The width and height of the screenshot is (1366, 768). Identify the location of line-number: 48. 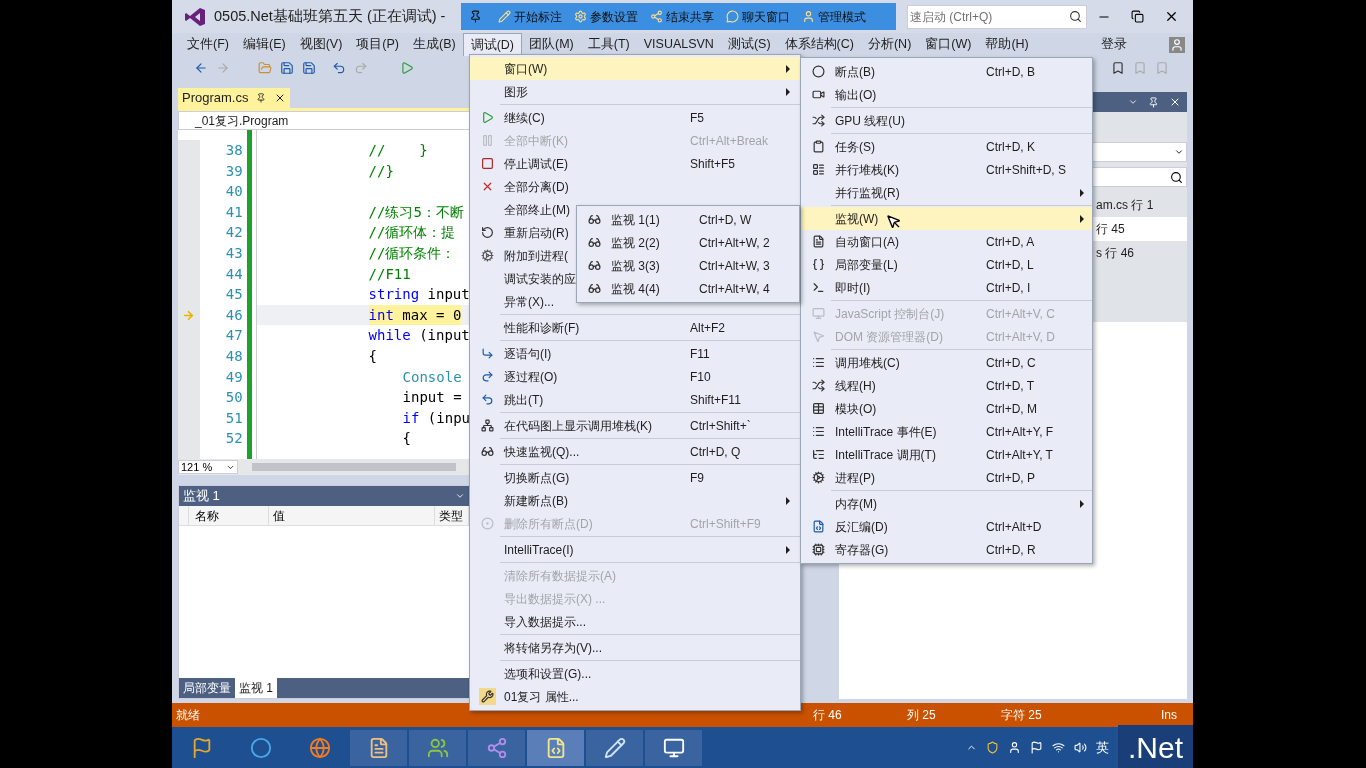
(234, 356).